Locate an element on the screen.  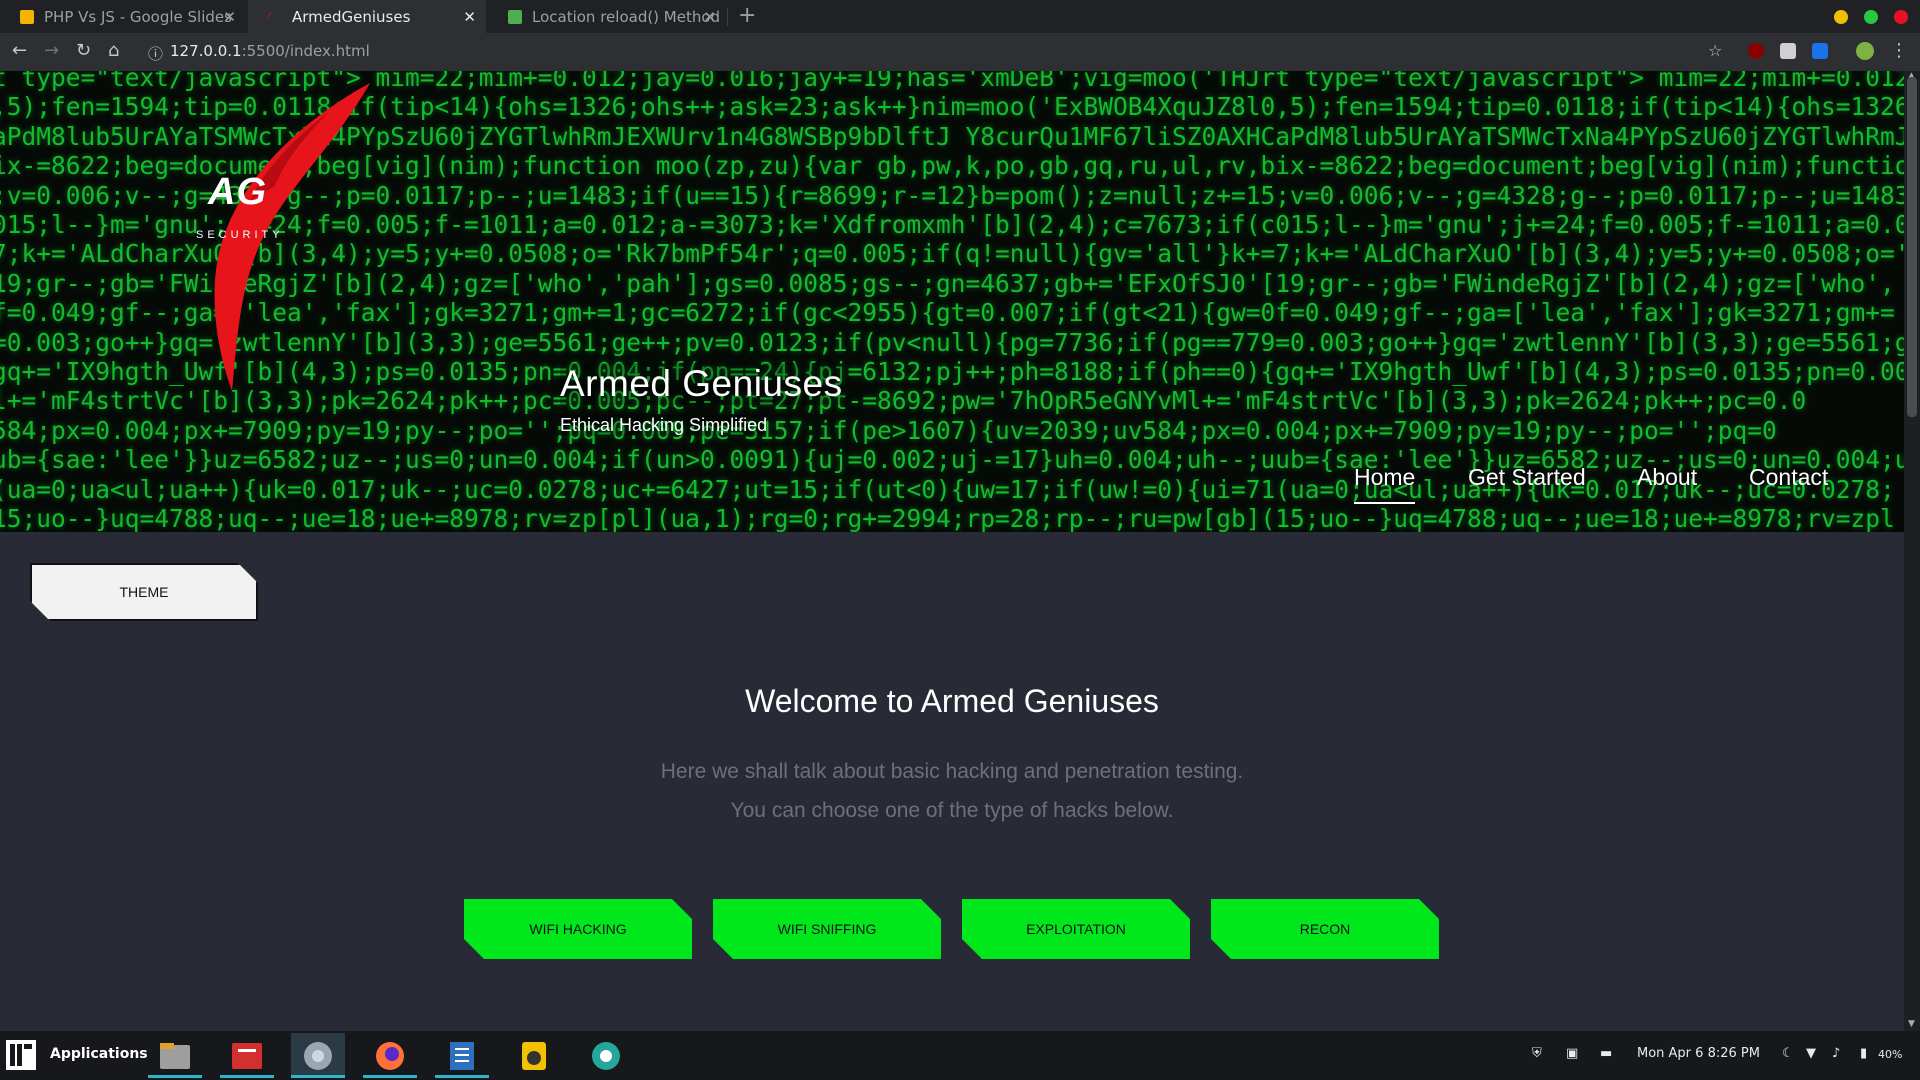
google-slides-icon is located at coordinates (27, 16).